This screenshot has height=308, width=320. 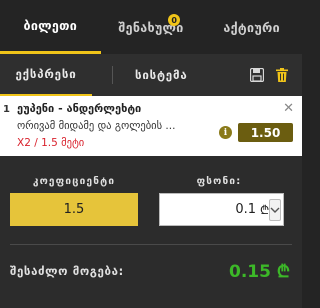 What do you see at coordinates (74, 209) in the screenshot?
I see `coefficient-value: 1.5` at bounding box center [74, 209].